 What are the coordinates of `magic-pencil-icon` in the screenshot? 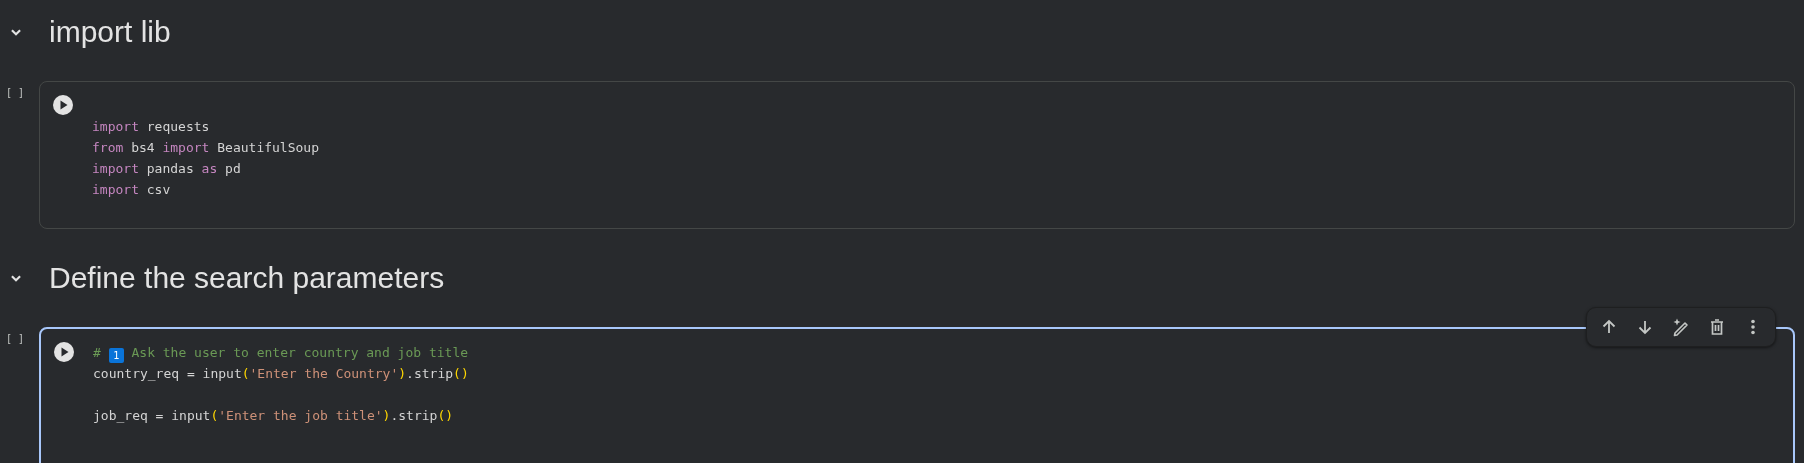 It's located at (1681, 327).